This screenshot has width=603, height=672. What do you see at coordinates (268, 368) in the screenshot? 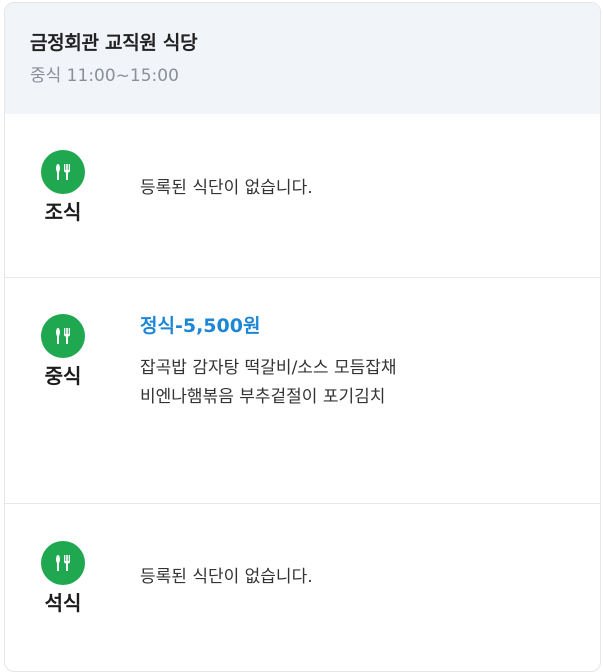
I see `menu-line: 잡곡밥 감자탕 떡갈비/소스 모듬잡채` at bounding box center [268, 368].